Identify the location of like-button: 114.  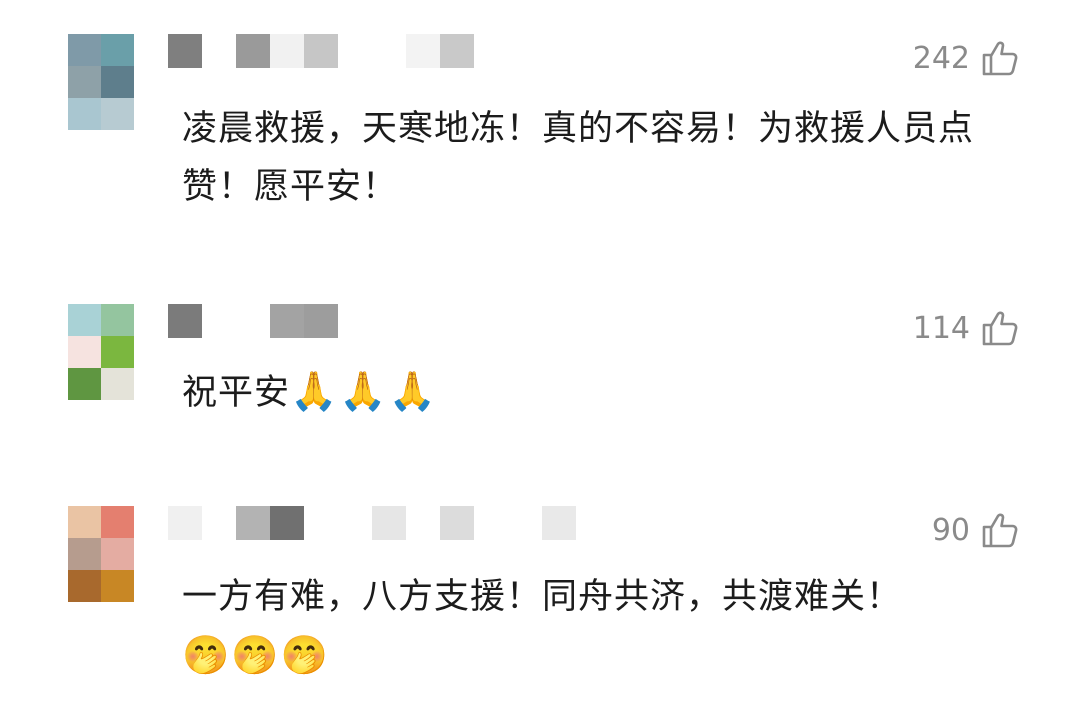
(966, 328).